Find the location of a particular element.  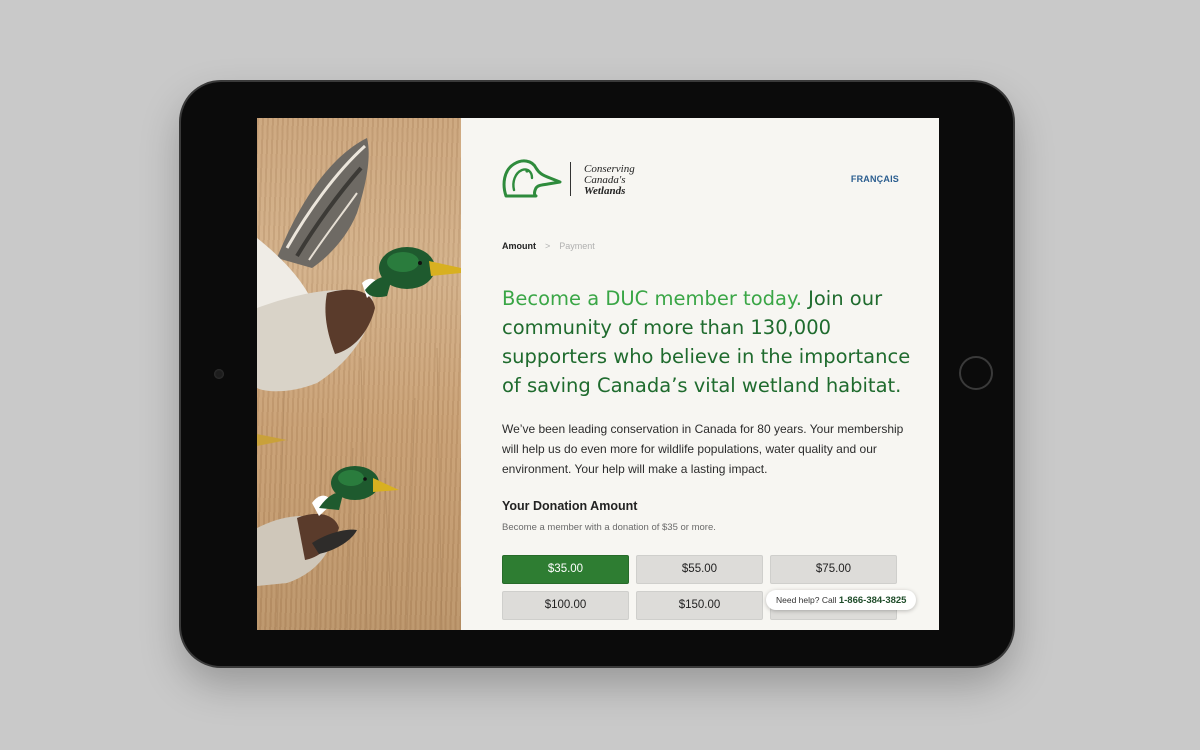

amount-option-150: $150.00 is located at coordinates (699, 605).